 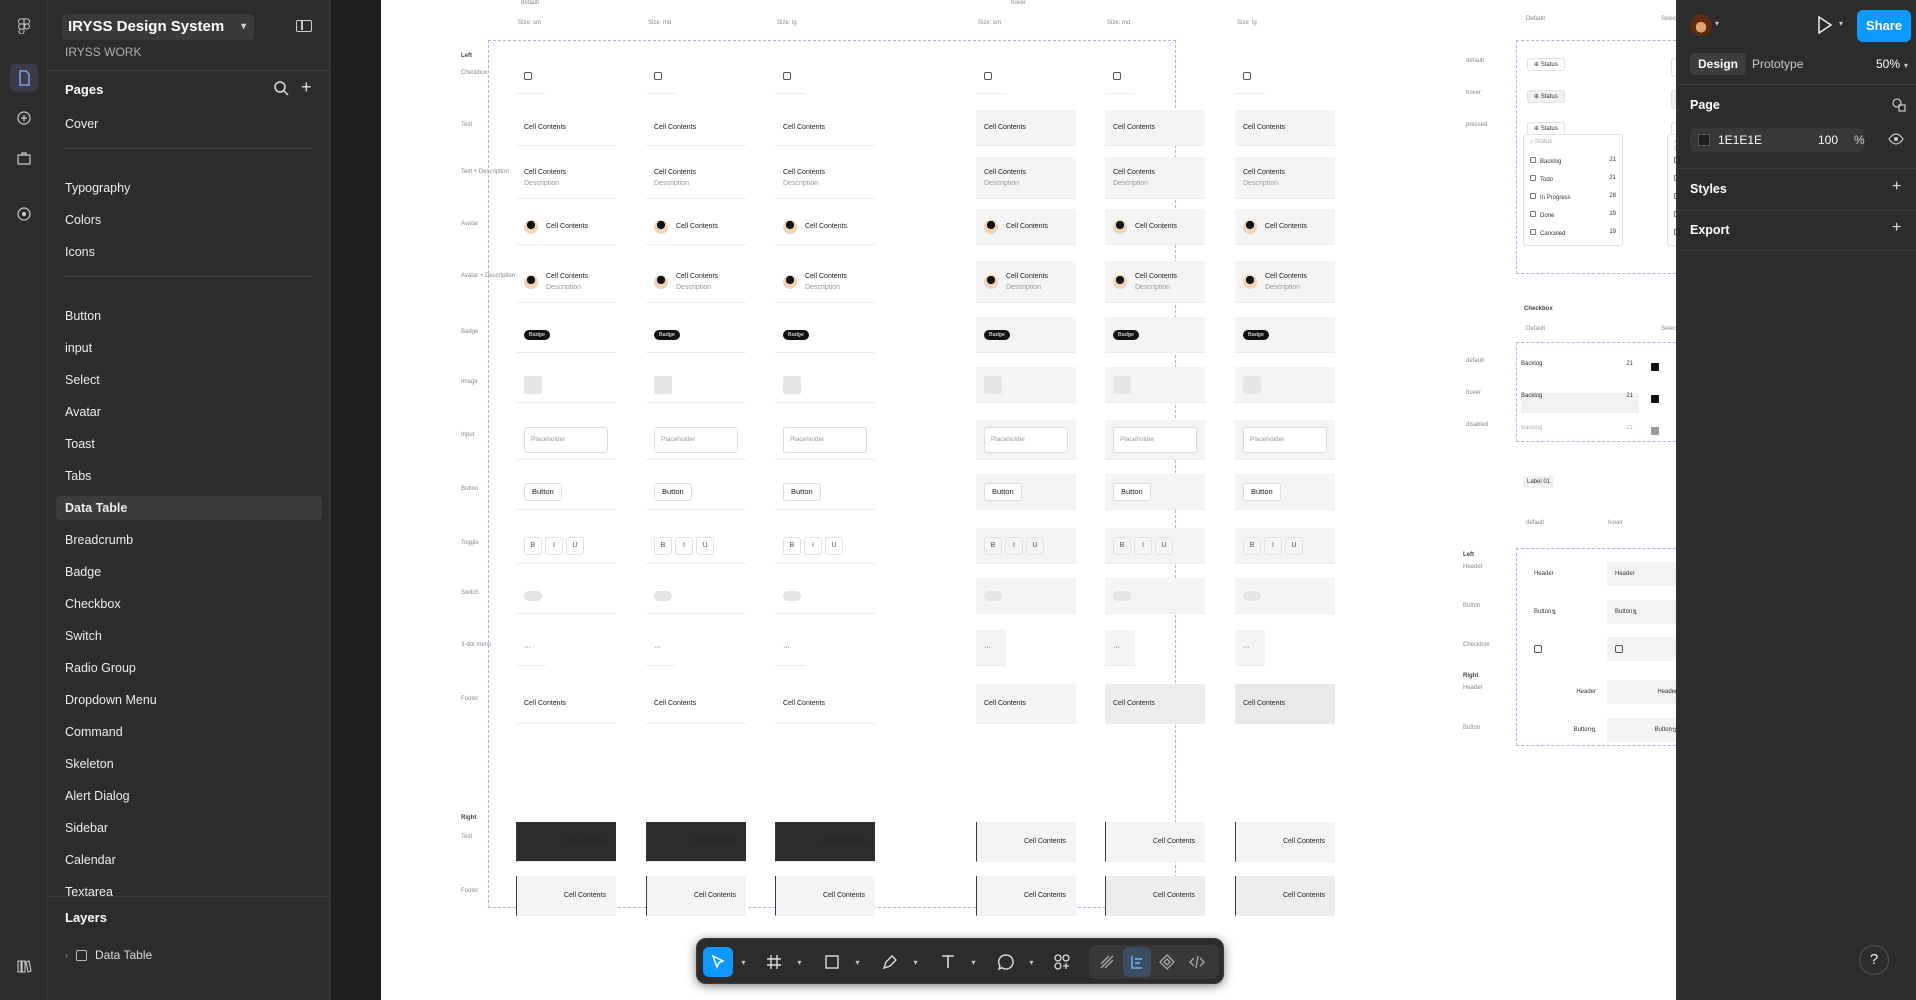 I want to click on share-button: Share, so click(x=1884, y=26).